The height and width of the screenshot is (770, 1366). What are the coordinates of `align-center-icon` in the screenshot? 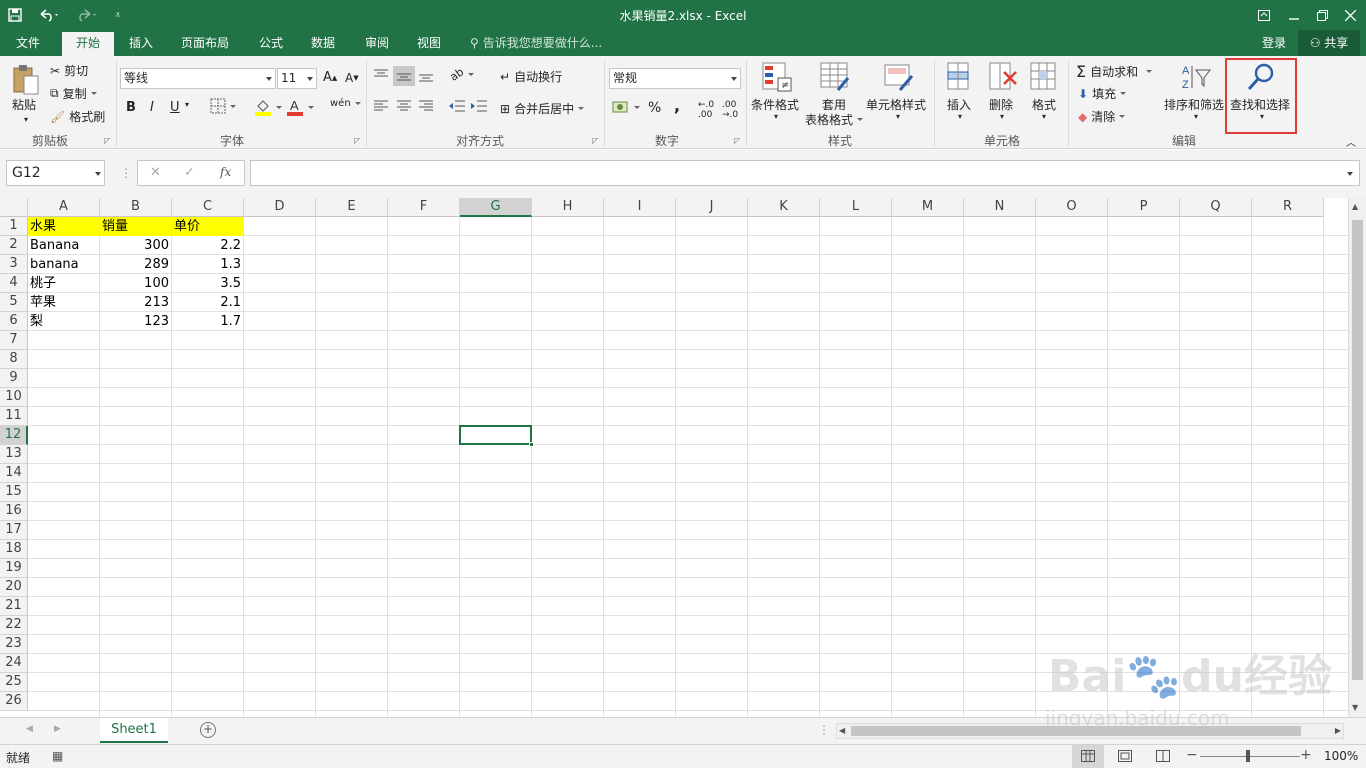 It's located at (404, 106).